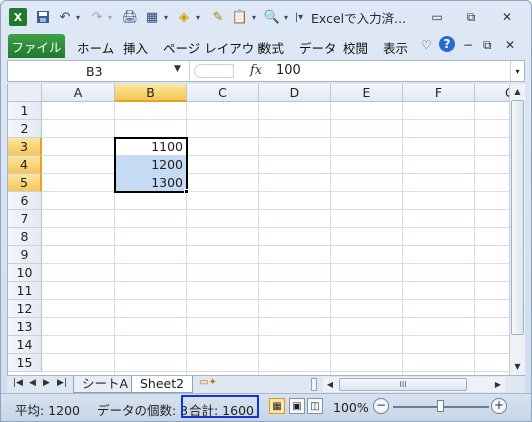  What do you see at coordinates (25, 165) in the screenshot?
I see `row-header-4: 4` at bounding box center [25, 165].